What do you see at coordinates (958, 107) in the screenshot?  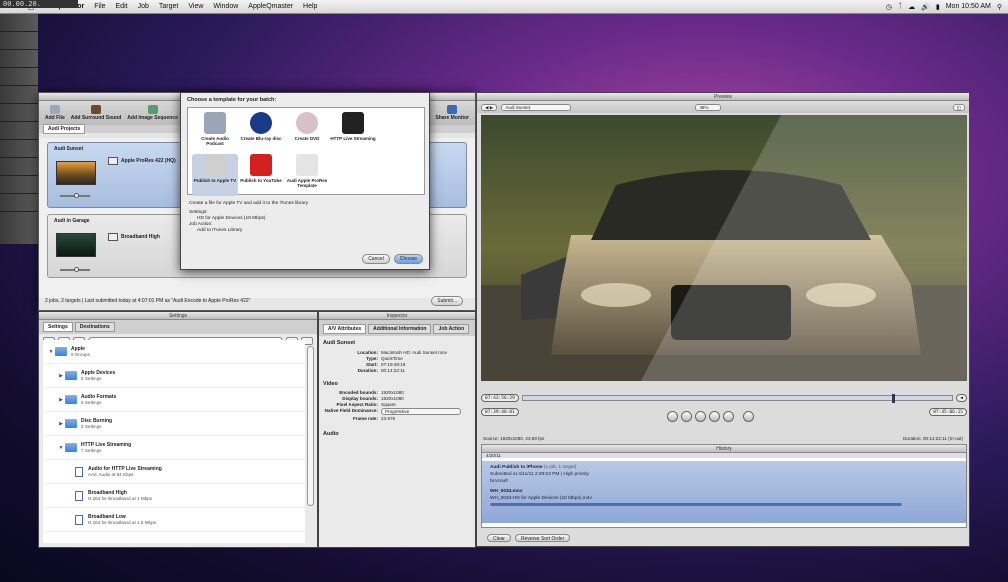 I see `split-view-button: ◫` at bounding box center [958, 107].